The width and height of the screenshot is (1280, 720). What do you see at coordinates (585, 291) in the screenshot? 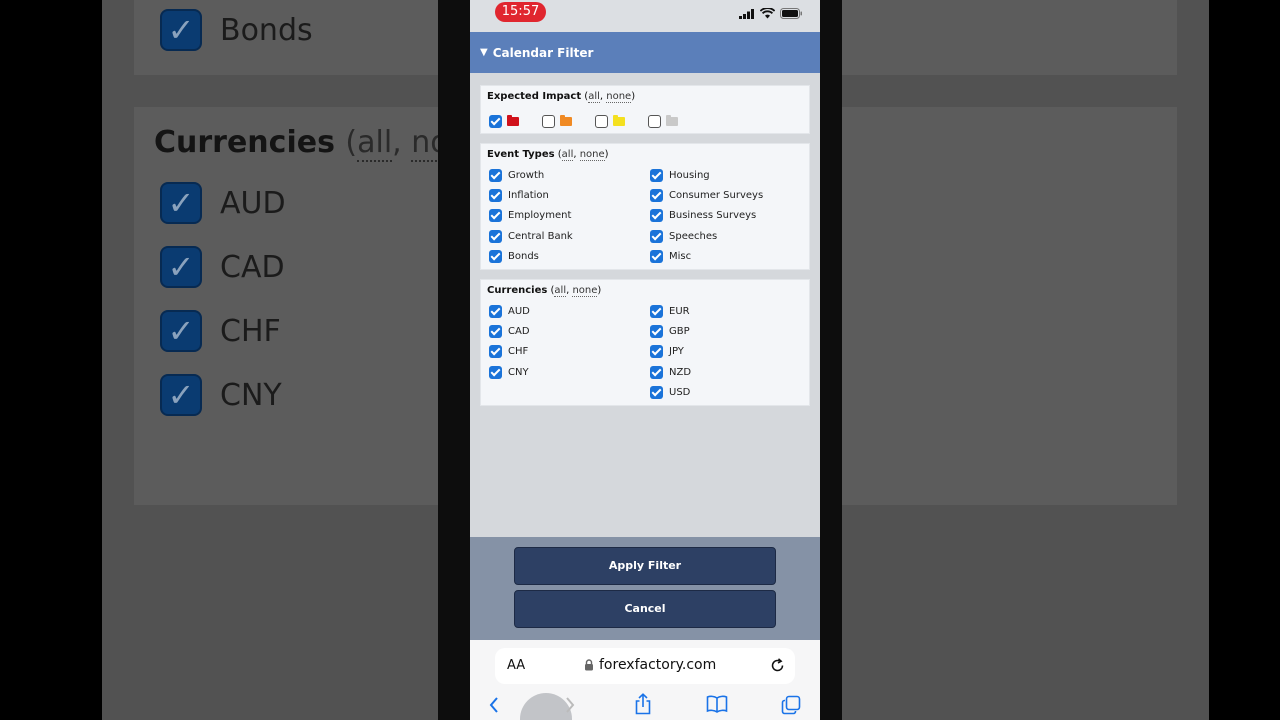
I see `currencies-none-link: none` at bounding box center [585, 291].